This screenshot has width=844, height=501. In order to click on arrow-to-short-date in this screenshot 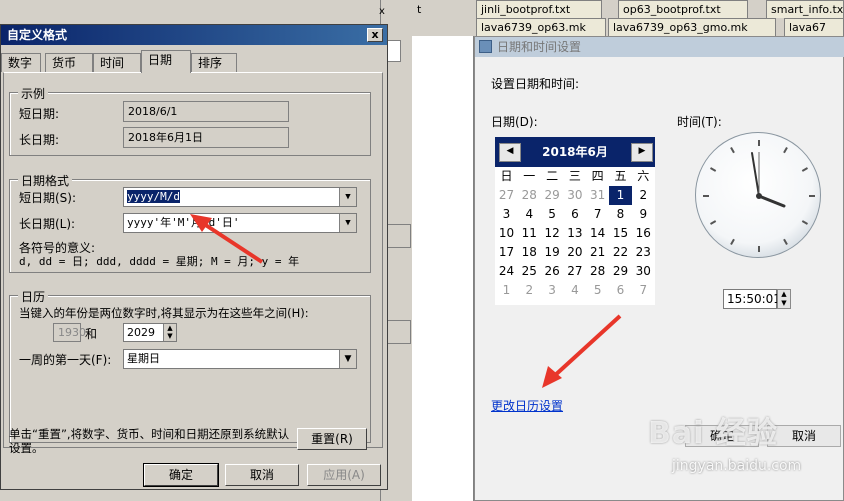, I will do `click(227, 239)`.